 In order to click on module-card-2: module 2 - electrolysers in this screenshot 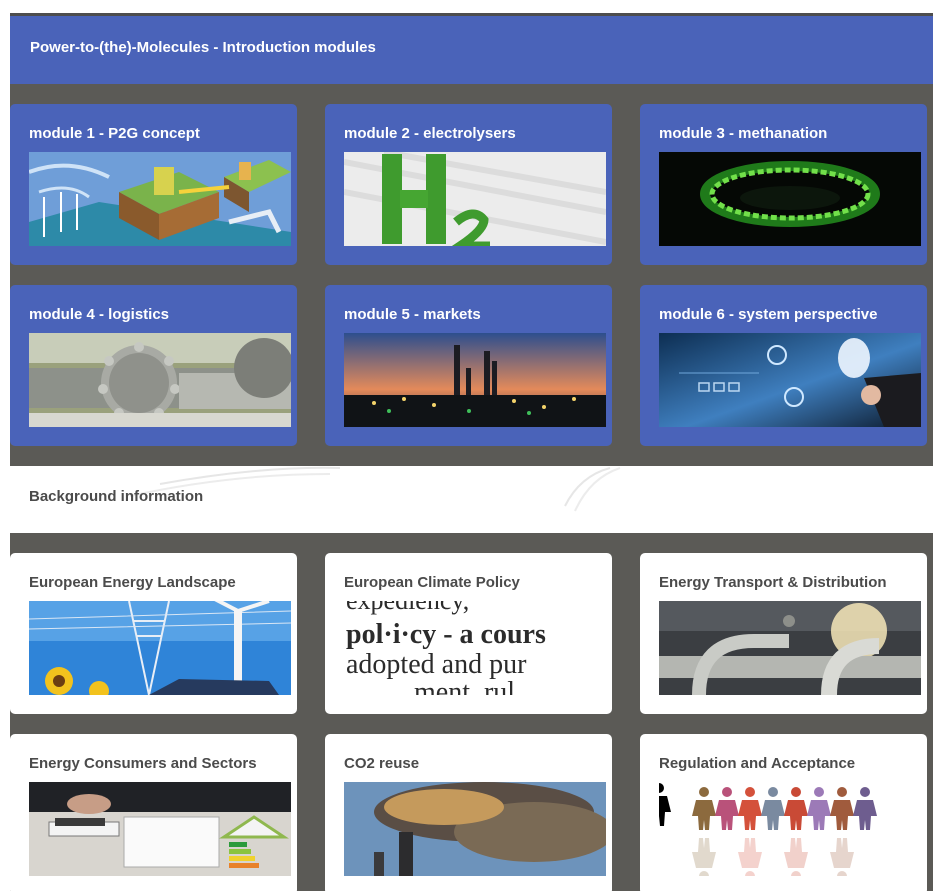, I will do `click(468, 184)`.